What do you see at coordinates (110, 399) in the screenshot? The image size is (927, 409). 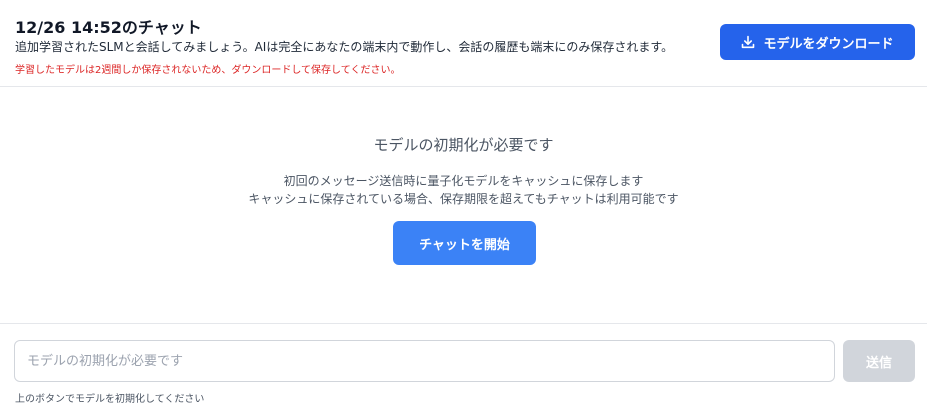 I see `composer-hint: 上のボタンでモデルを初期化してください` at bounding box center [110, 399].